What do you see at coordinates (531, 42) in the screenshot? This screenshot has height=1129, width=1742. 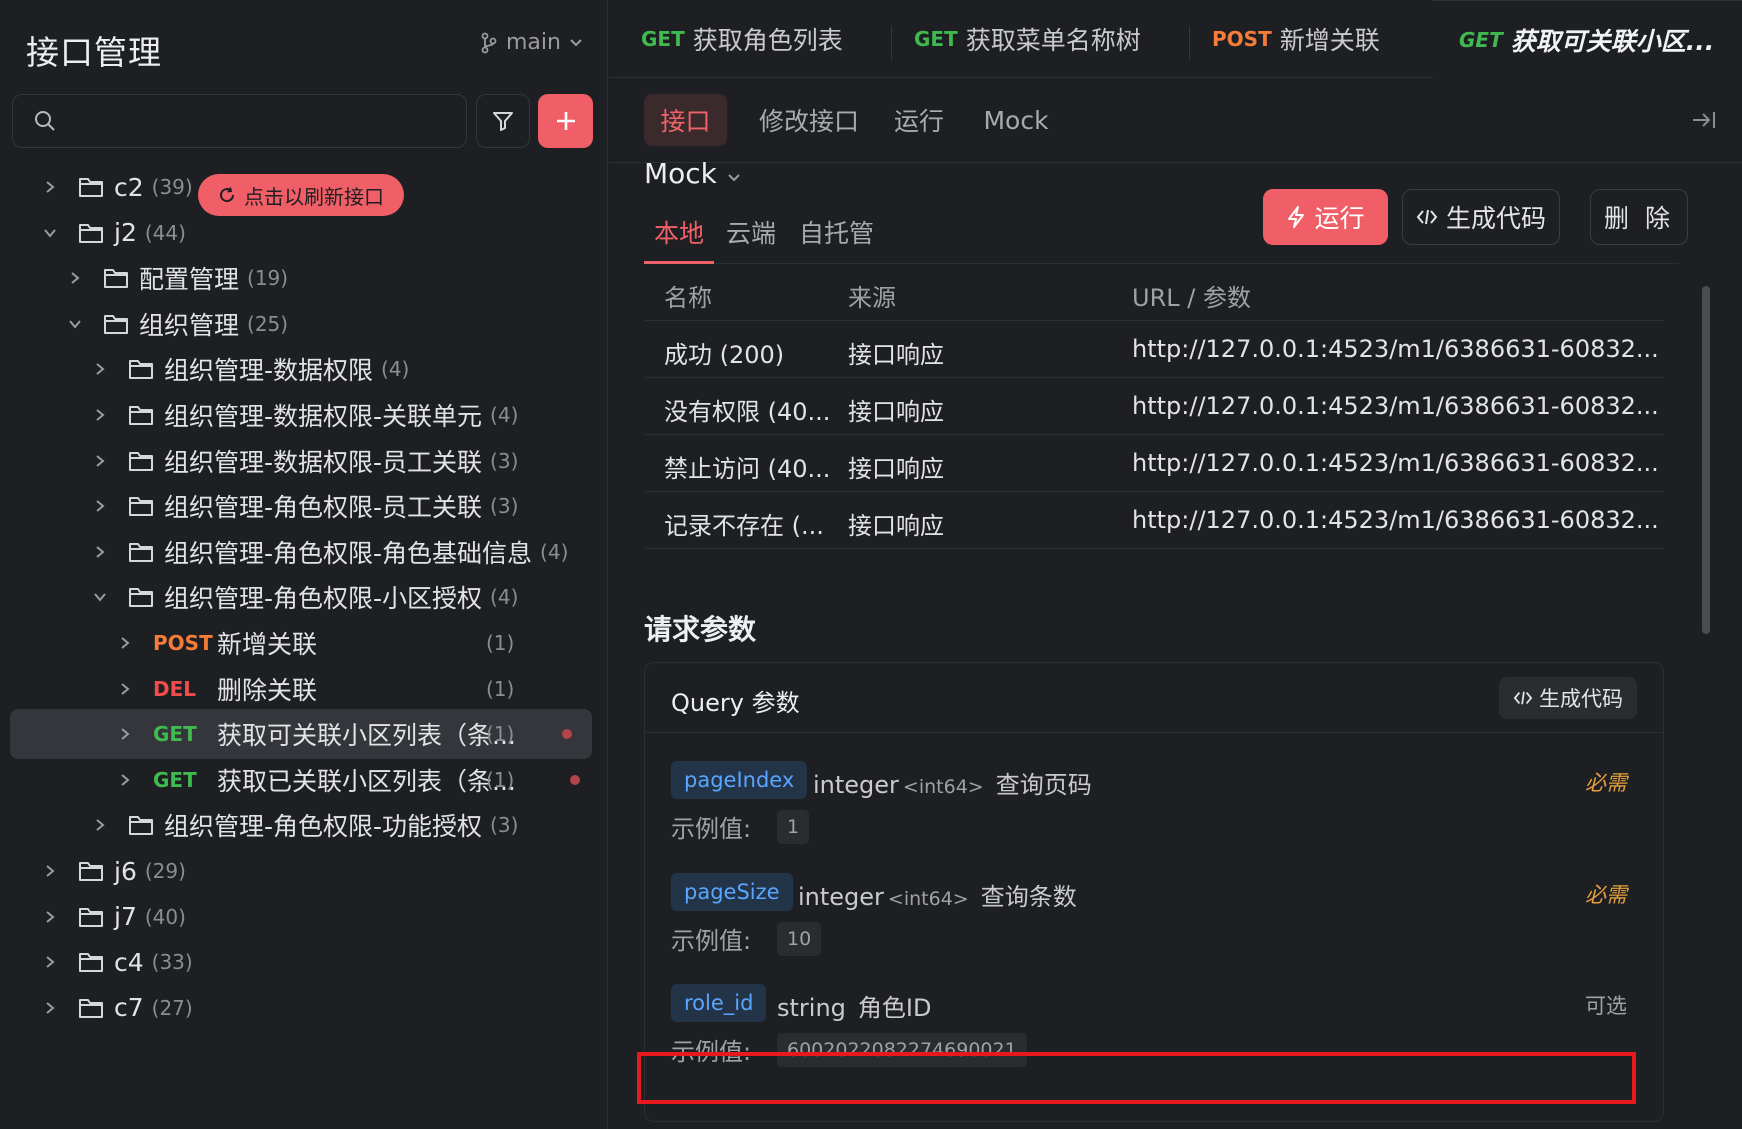 I see `branch-selector: main` at bounding box center [531, 42].